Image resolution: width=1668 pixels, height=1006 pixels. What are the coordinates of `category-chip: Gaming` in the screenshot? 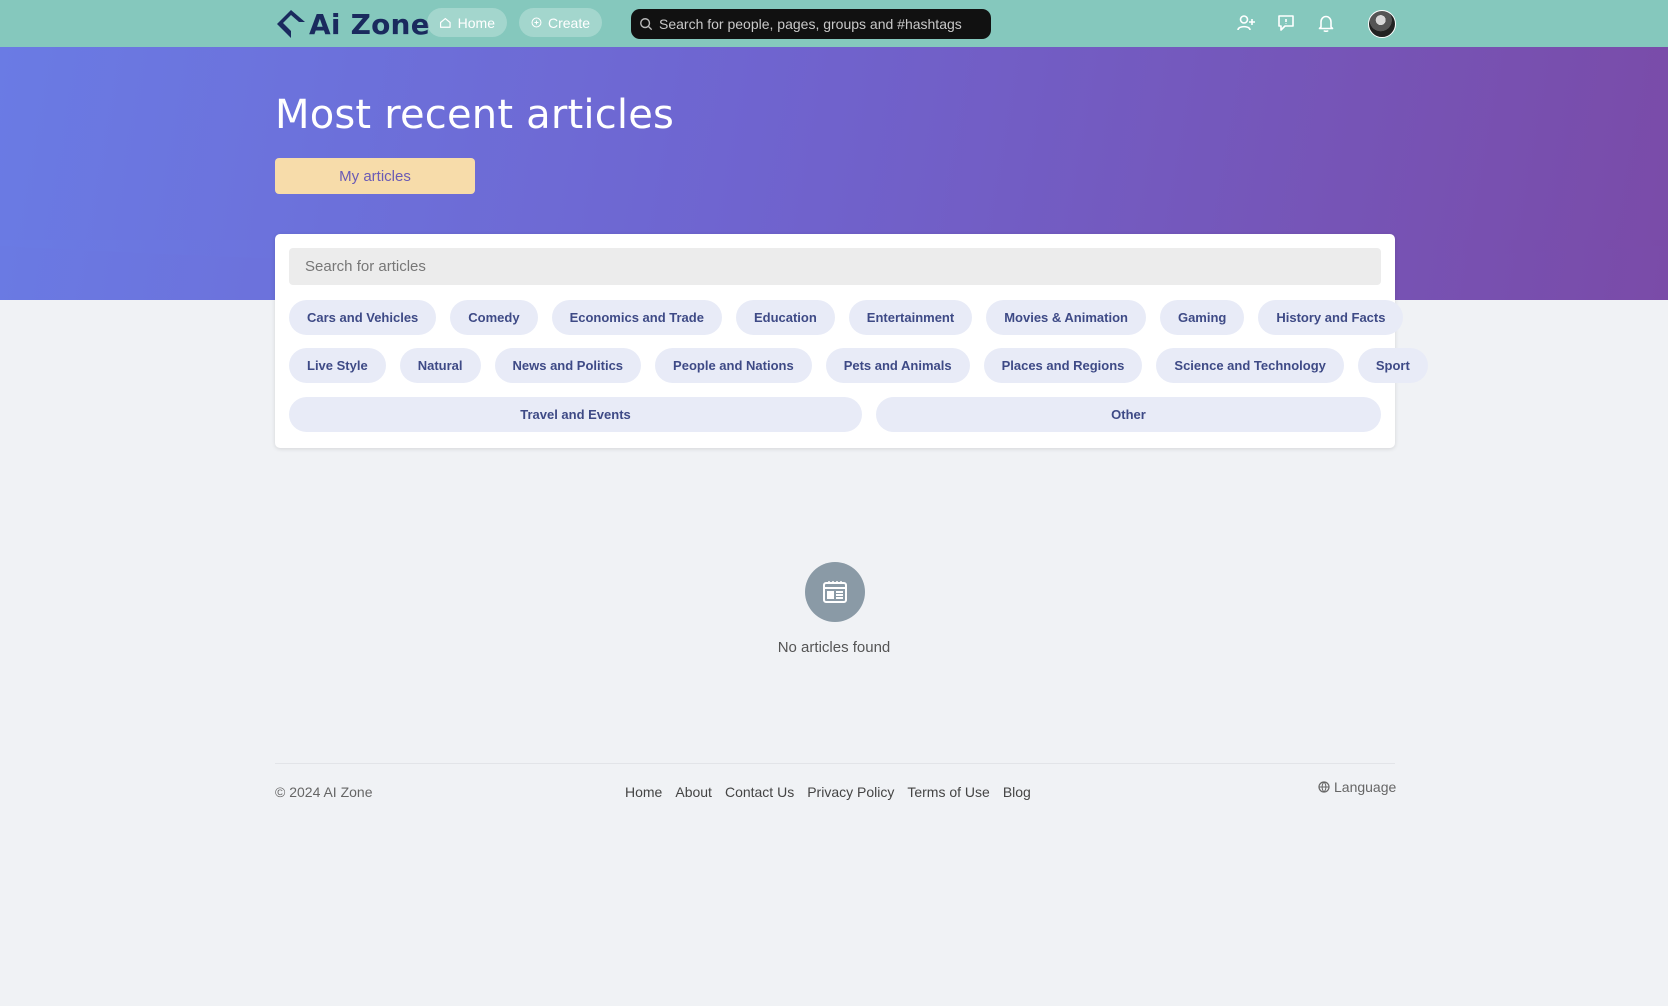 It's located at (1202, 317).